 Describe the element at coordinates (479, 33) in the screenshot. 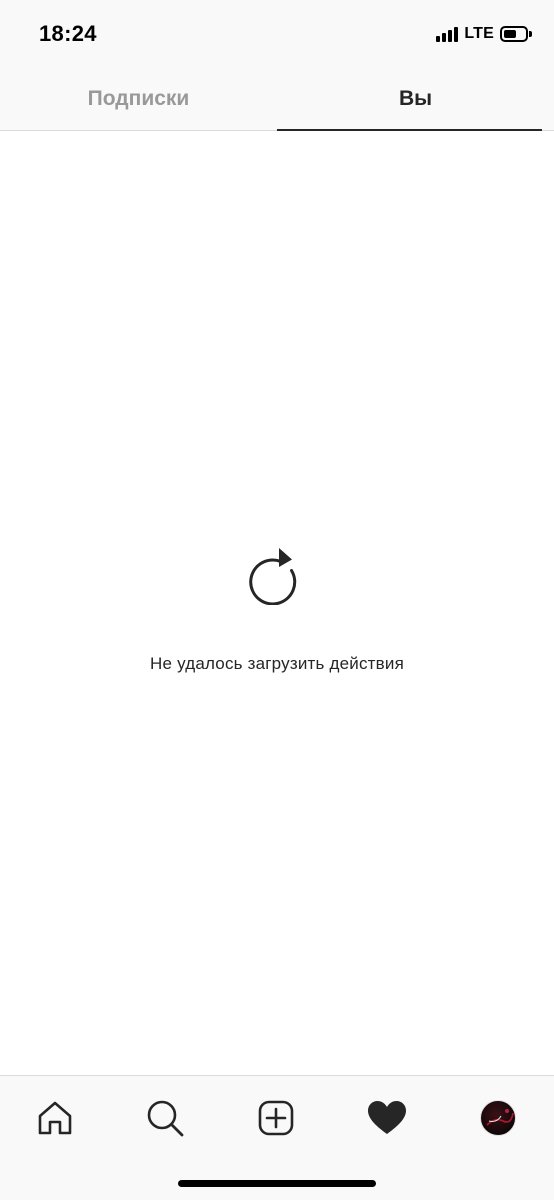

I see `network-type: LTE` at that location.